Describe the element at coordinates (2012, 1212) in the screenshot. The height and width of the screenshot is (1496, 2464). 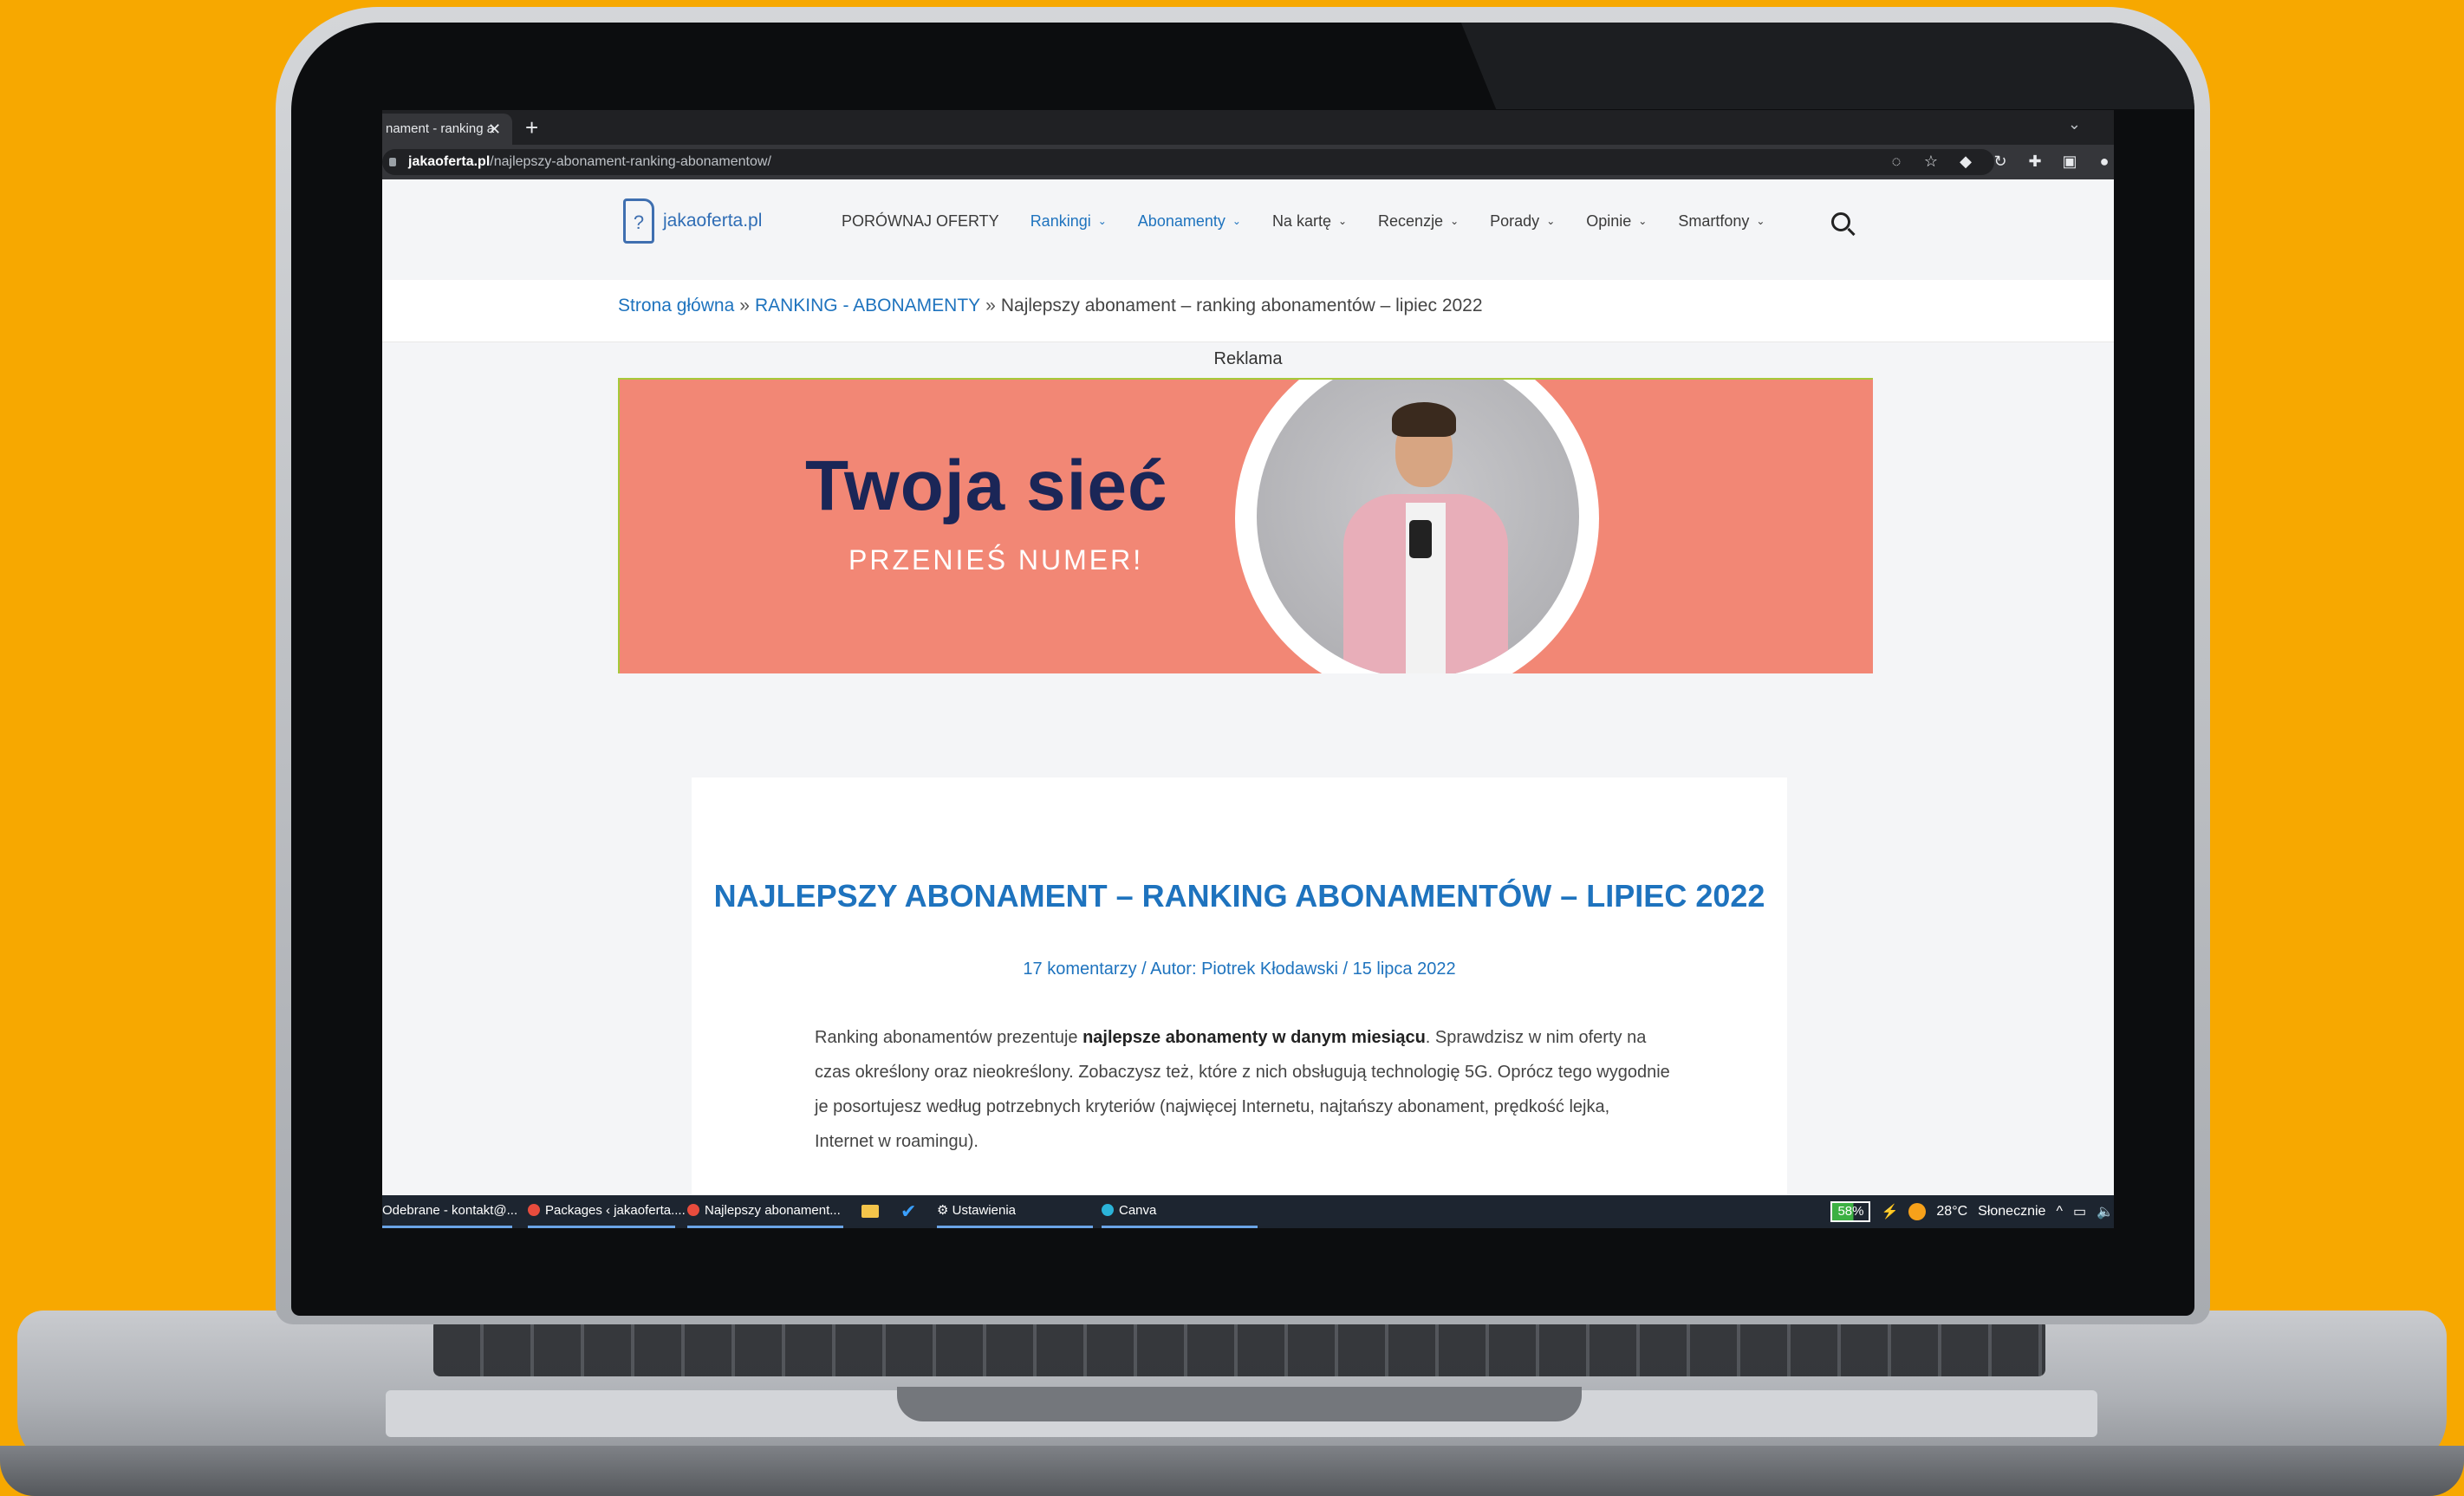
I see `weather-desc: Słonecznie` at that location.